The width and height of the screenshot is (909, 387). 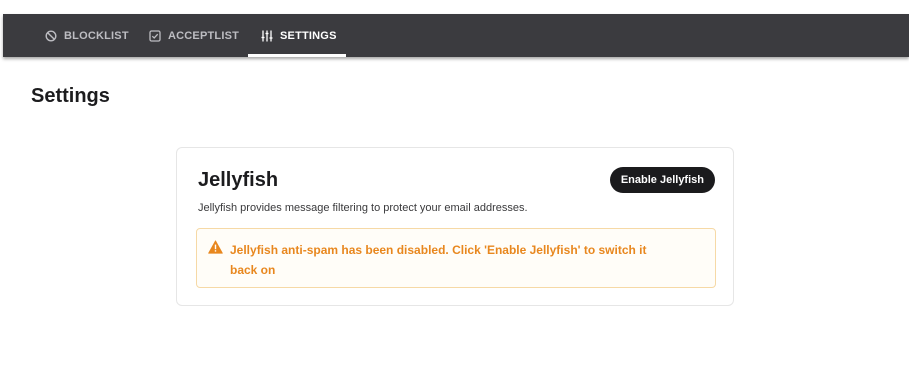 I want to click on tab-blocklist: BLOCKLIST, so click(x=87, y=35).